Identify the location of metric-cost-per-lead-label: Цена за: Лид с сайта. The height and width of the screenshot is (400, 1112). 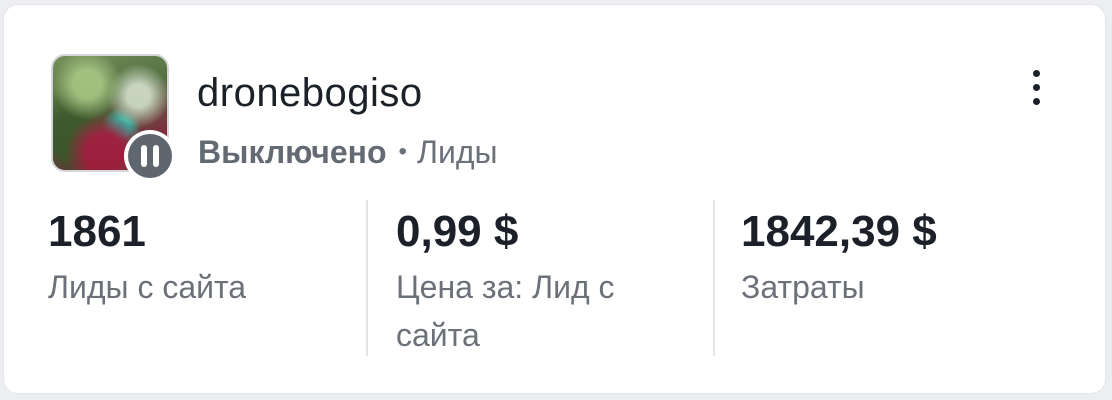
(505, 311).